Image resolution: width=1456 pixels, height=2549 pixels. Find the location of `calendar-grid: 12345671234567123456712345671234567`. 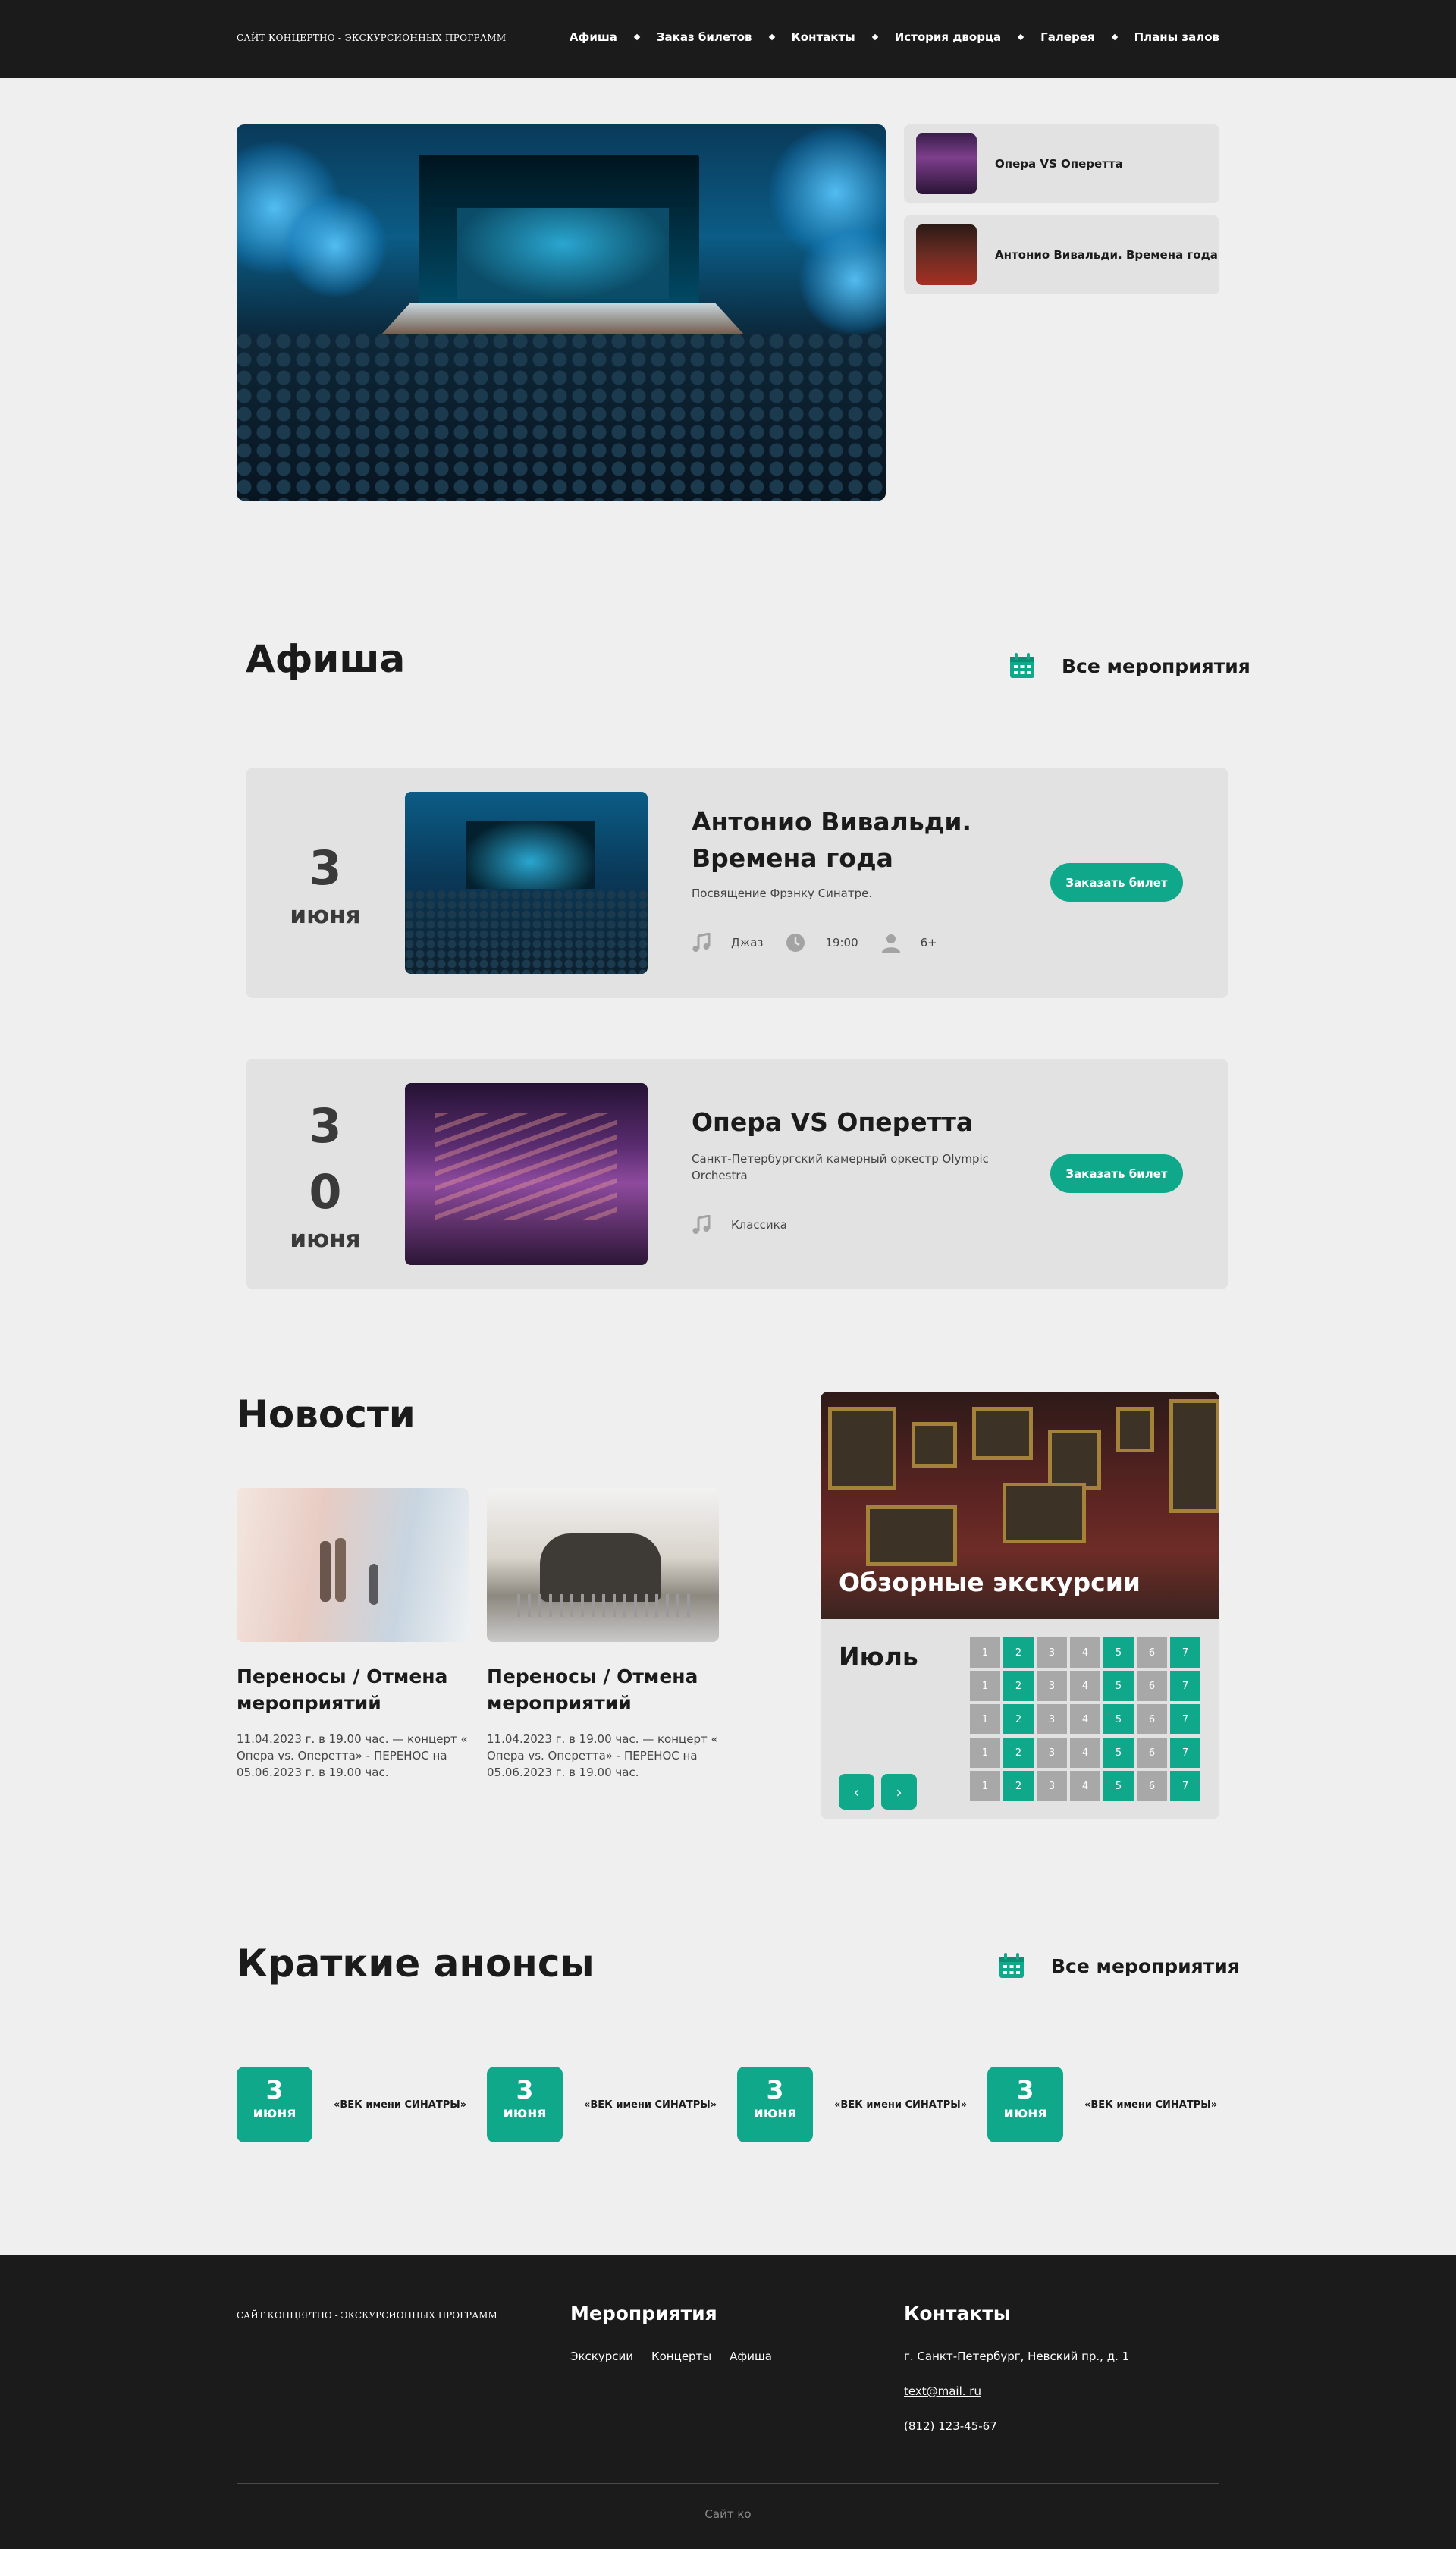

calendar-grid: 12345671234567123456712345671234567 is located at coordinates (1085, 1719).